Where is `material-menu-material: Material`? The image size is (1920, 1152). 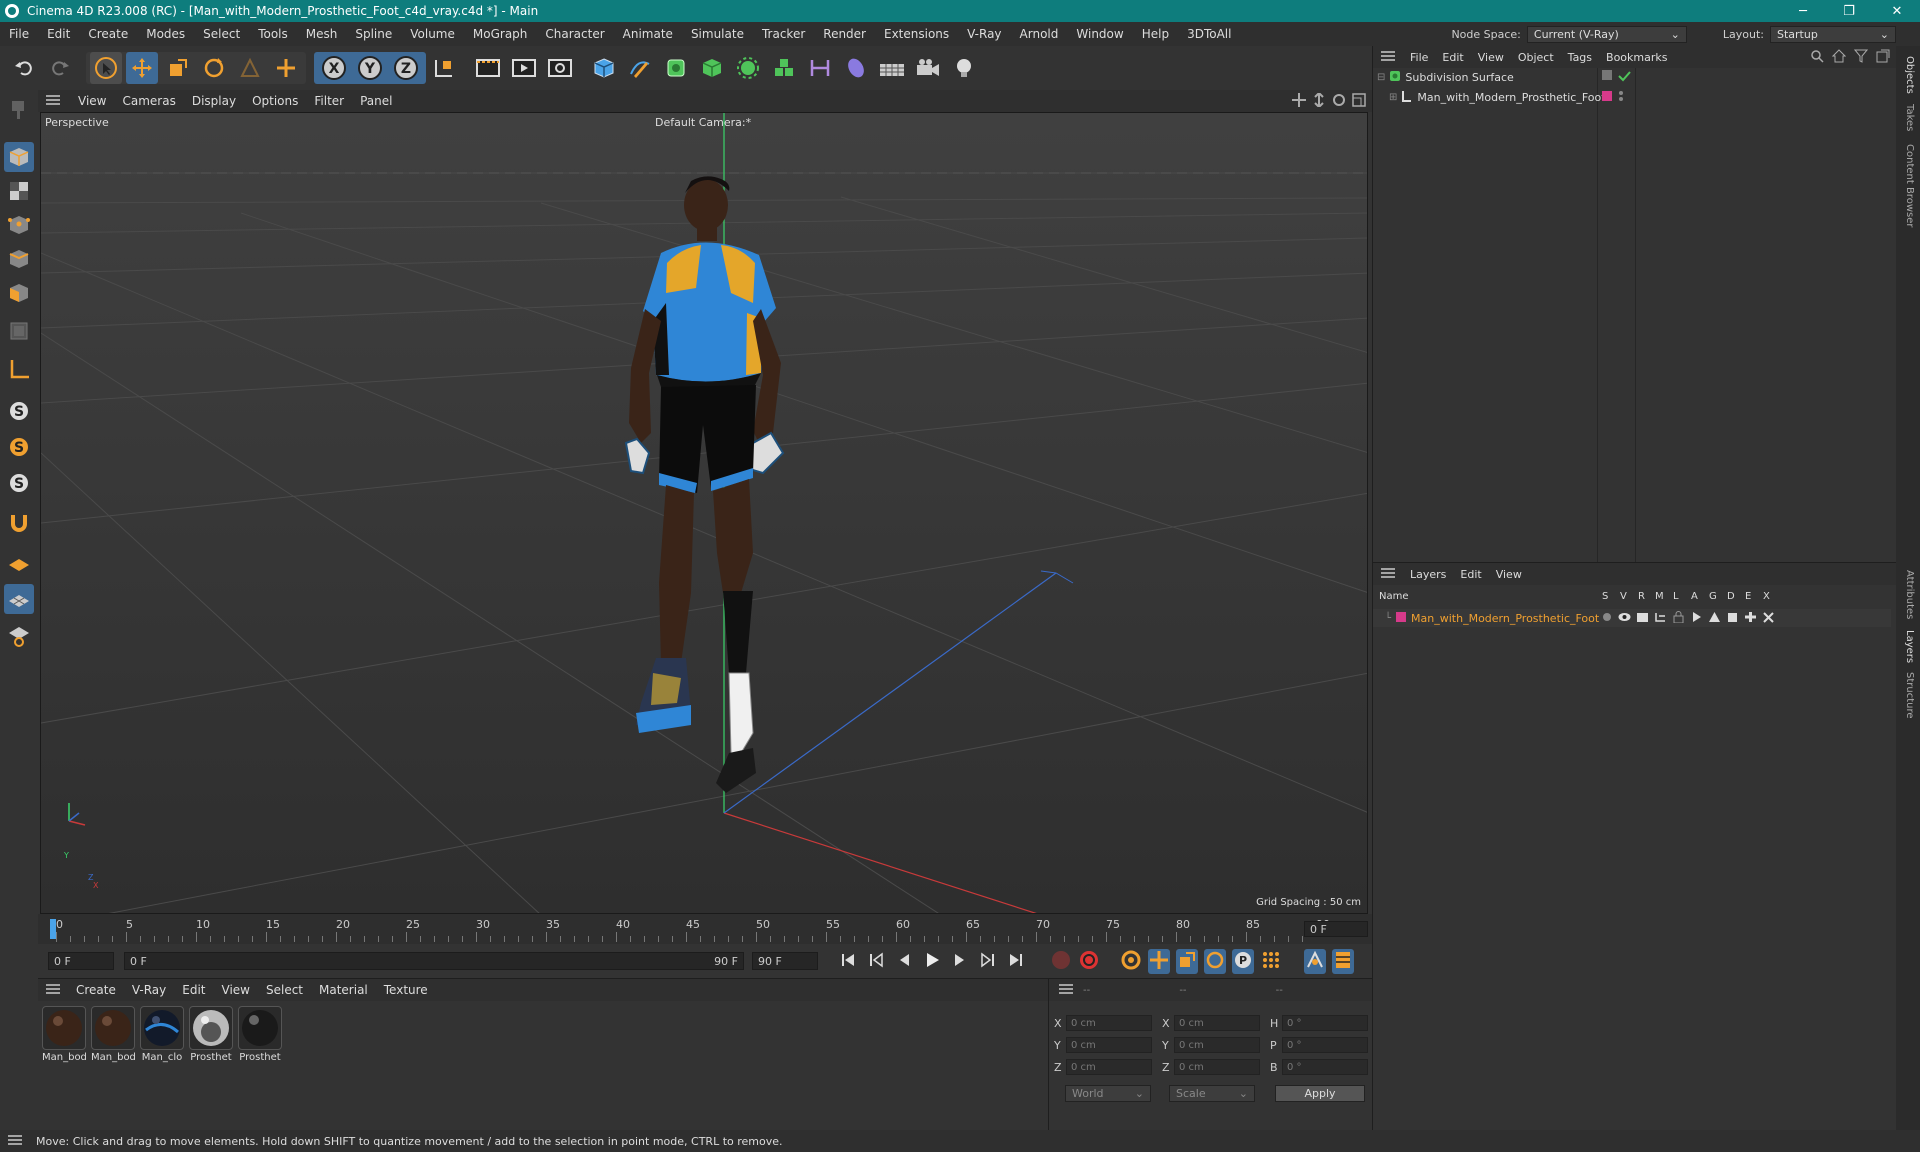
material-menu-material: Material is located at coordinates (343, 990).